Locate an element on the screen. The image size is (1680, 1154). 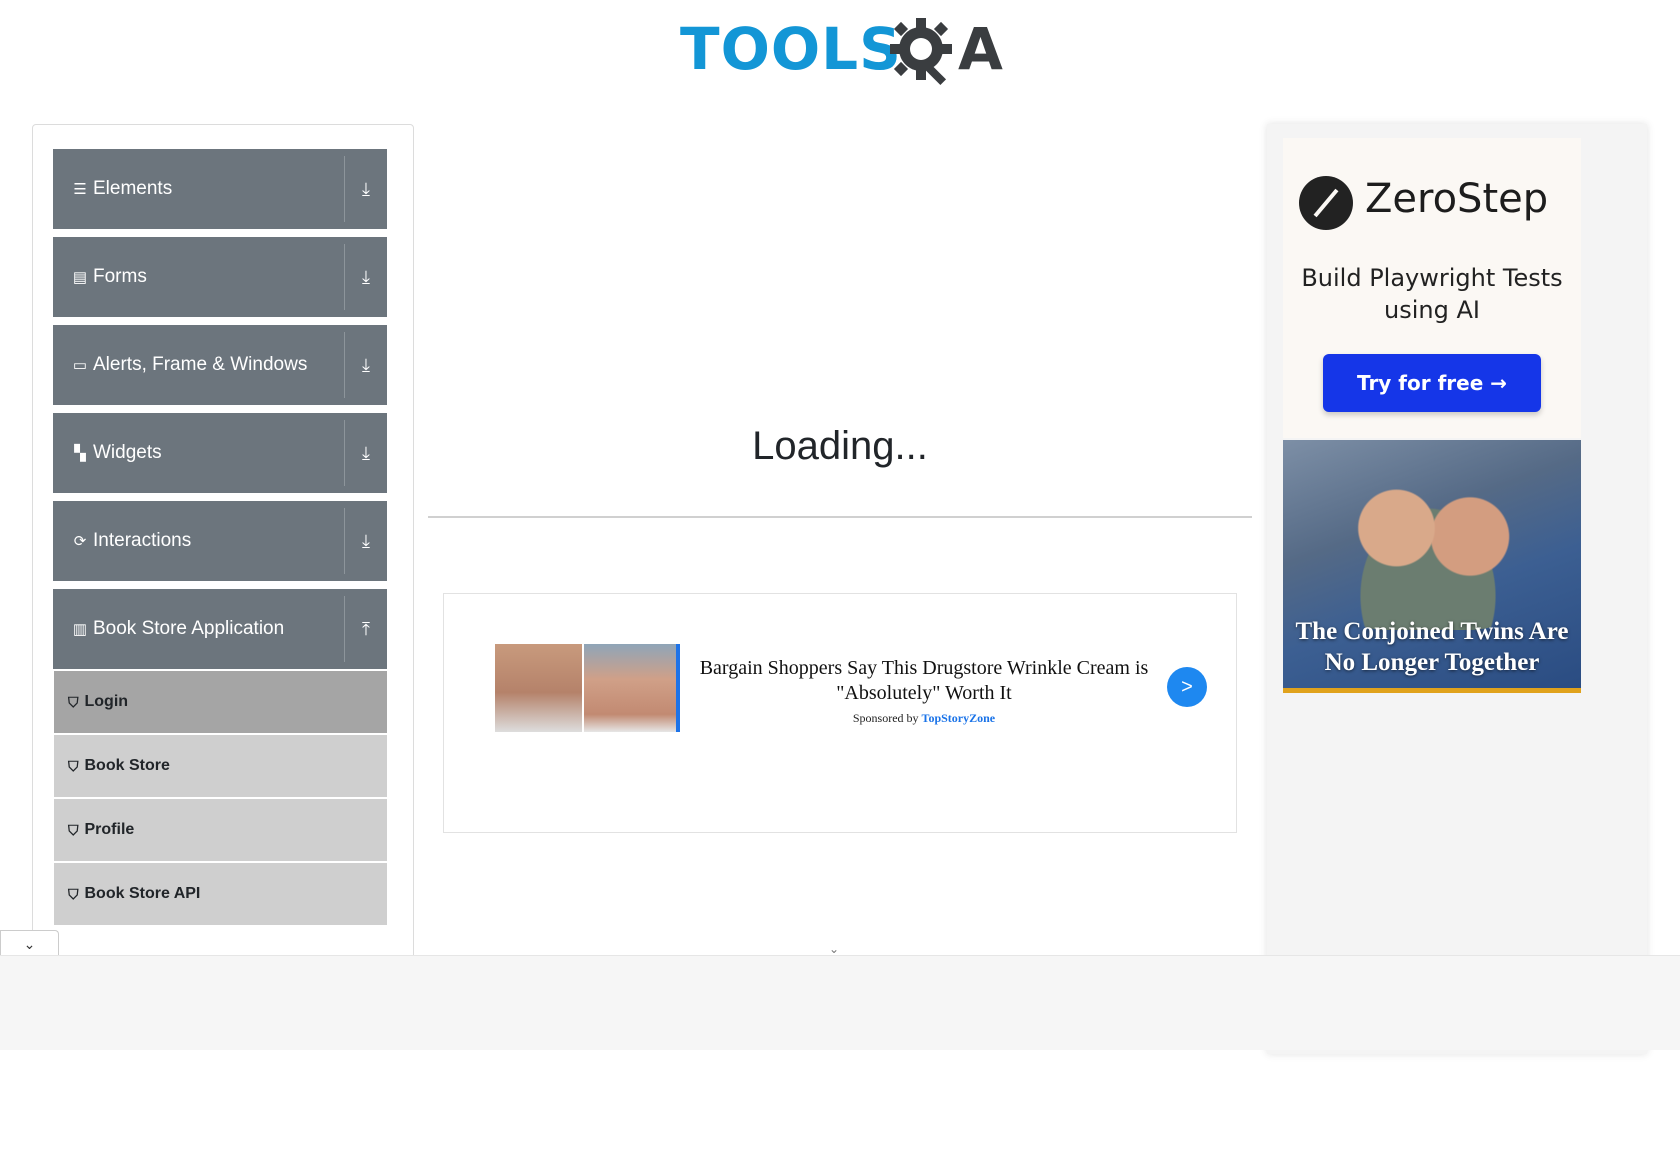
form-icon: ▤ is located at coordinates (80, 277).